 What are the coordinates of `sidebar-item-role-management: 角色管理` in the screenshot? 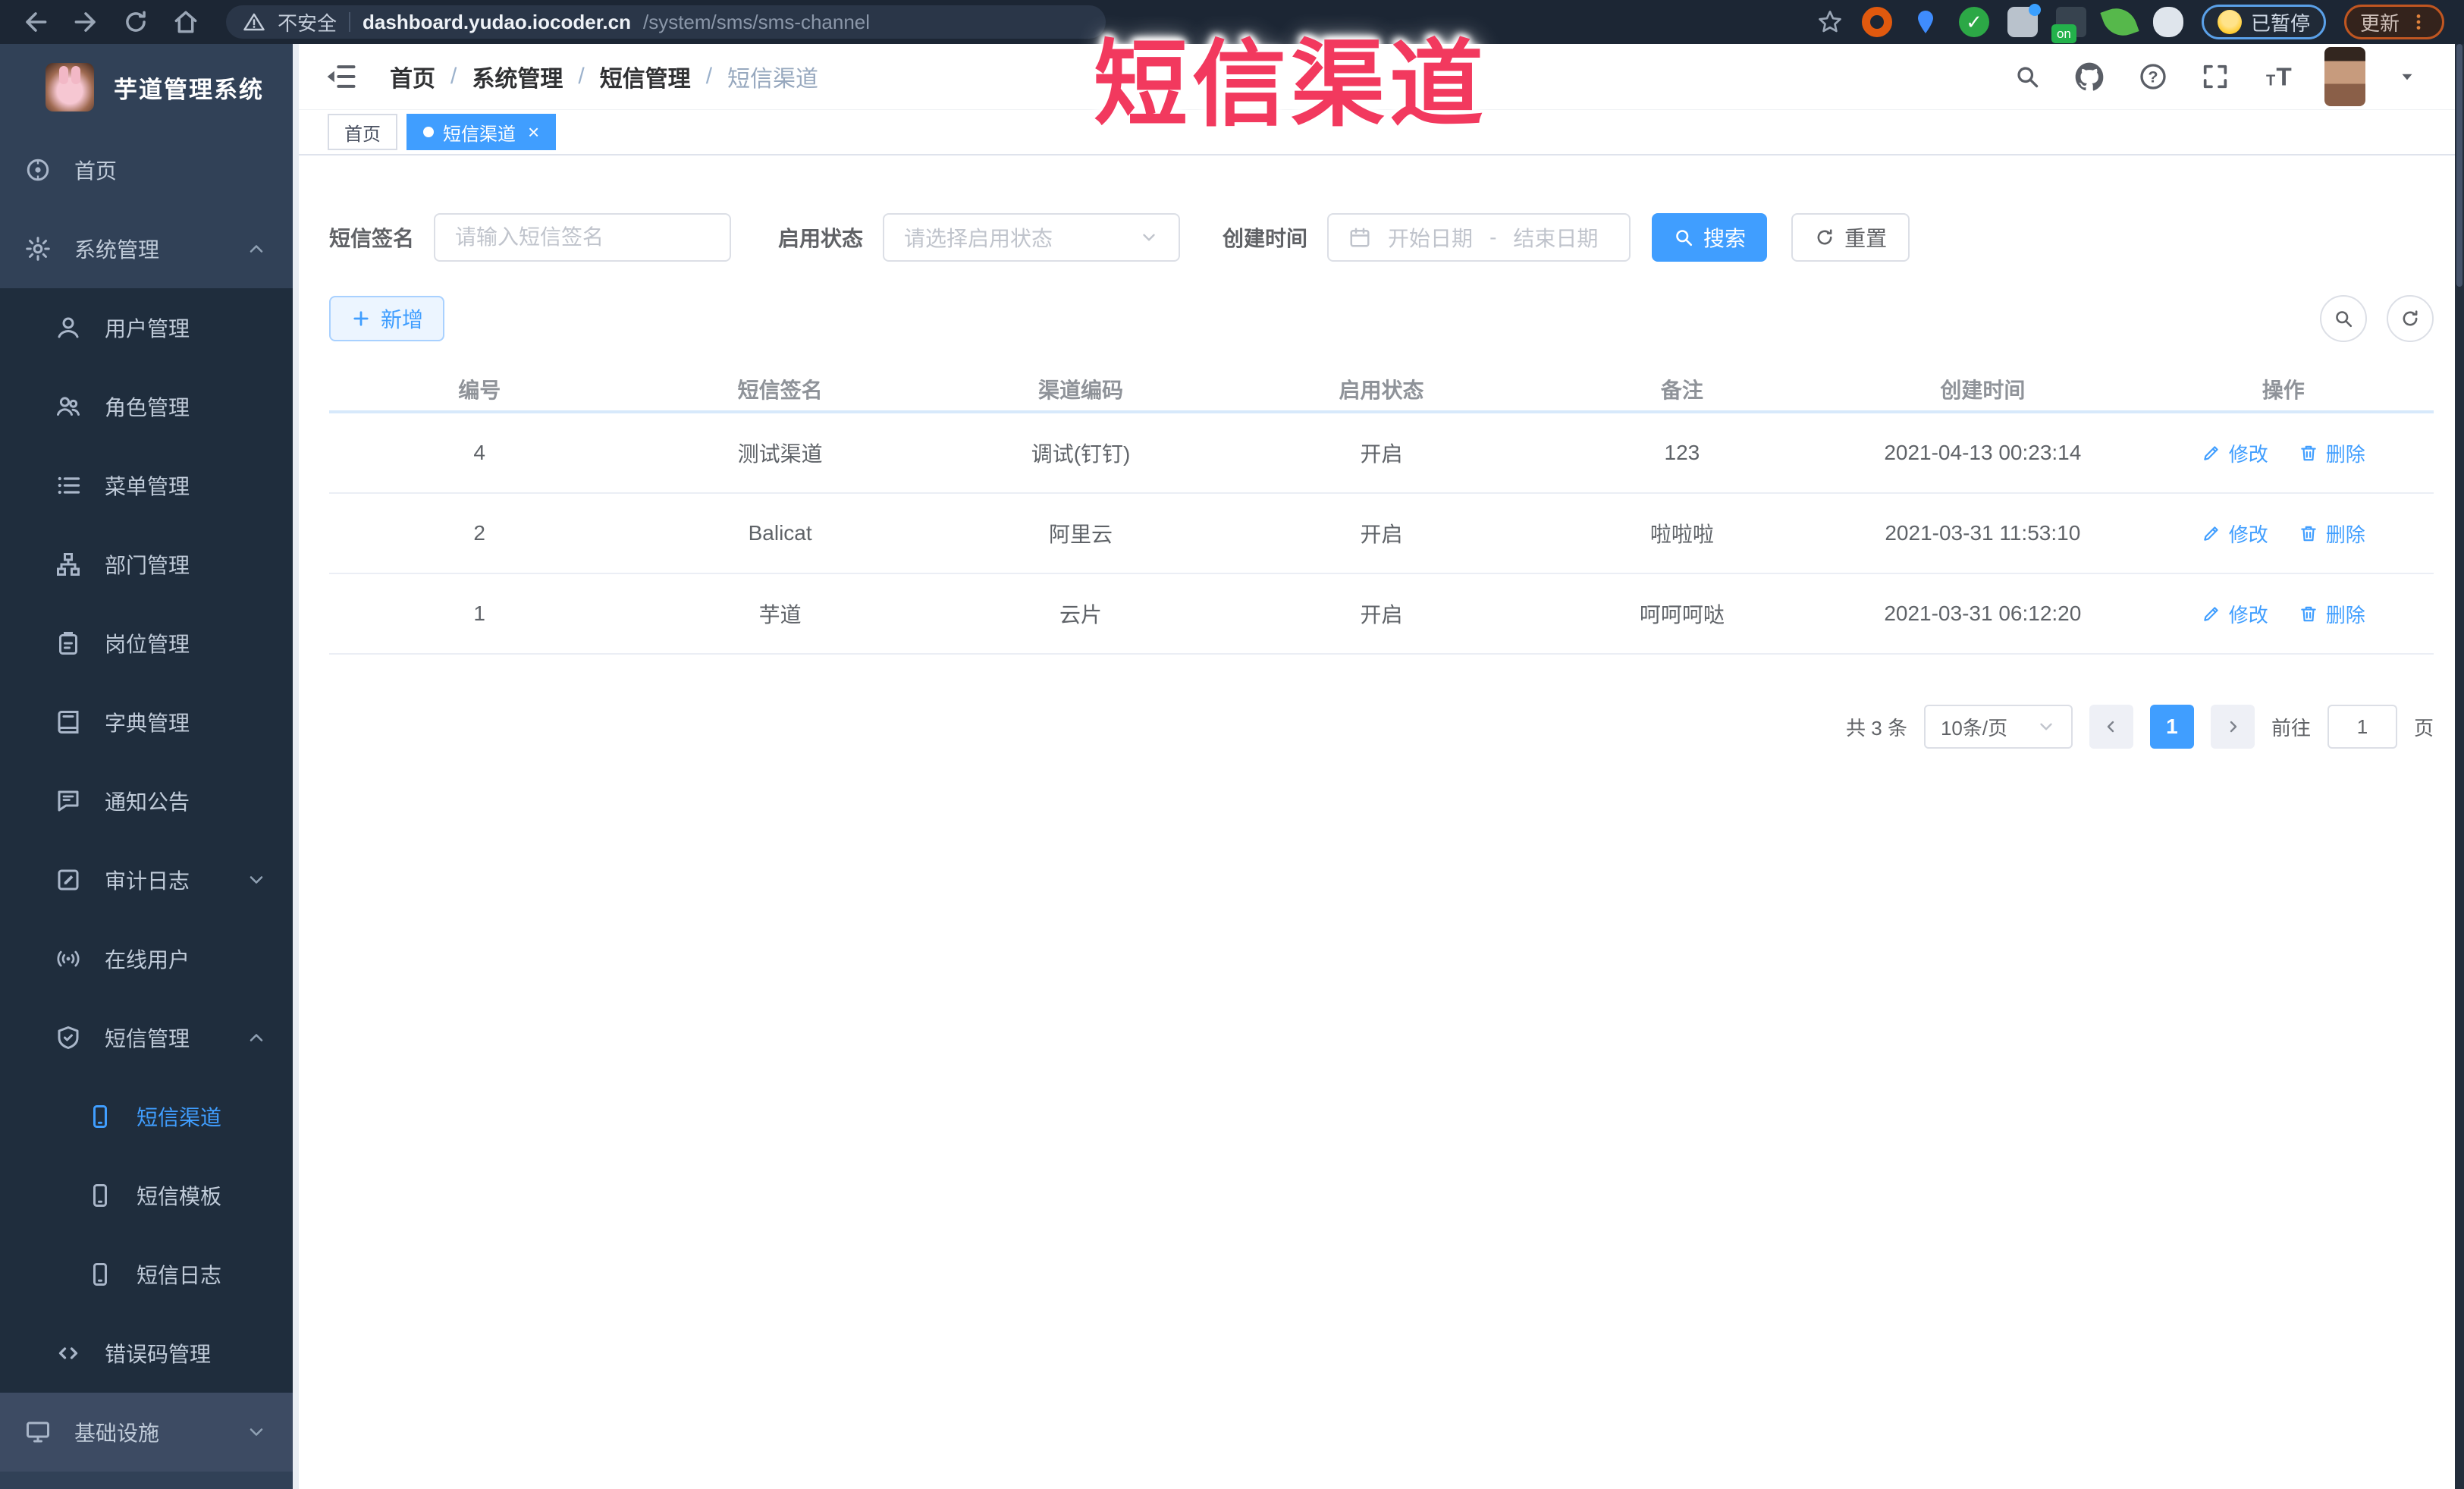 It's located at (149, 406).